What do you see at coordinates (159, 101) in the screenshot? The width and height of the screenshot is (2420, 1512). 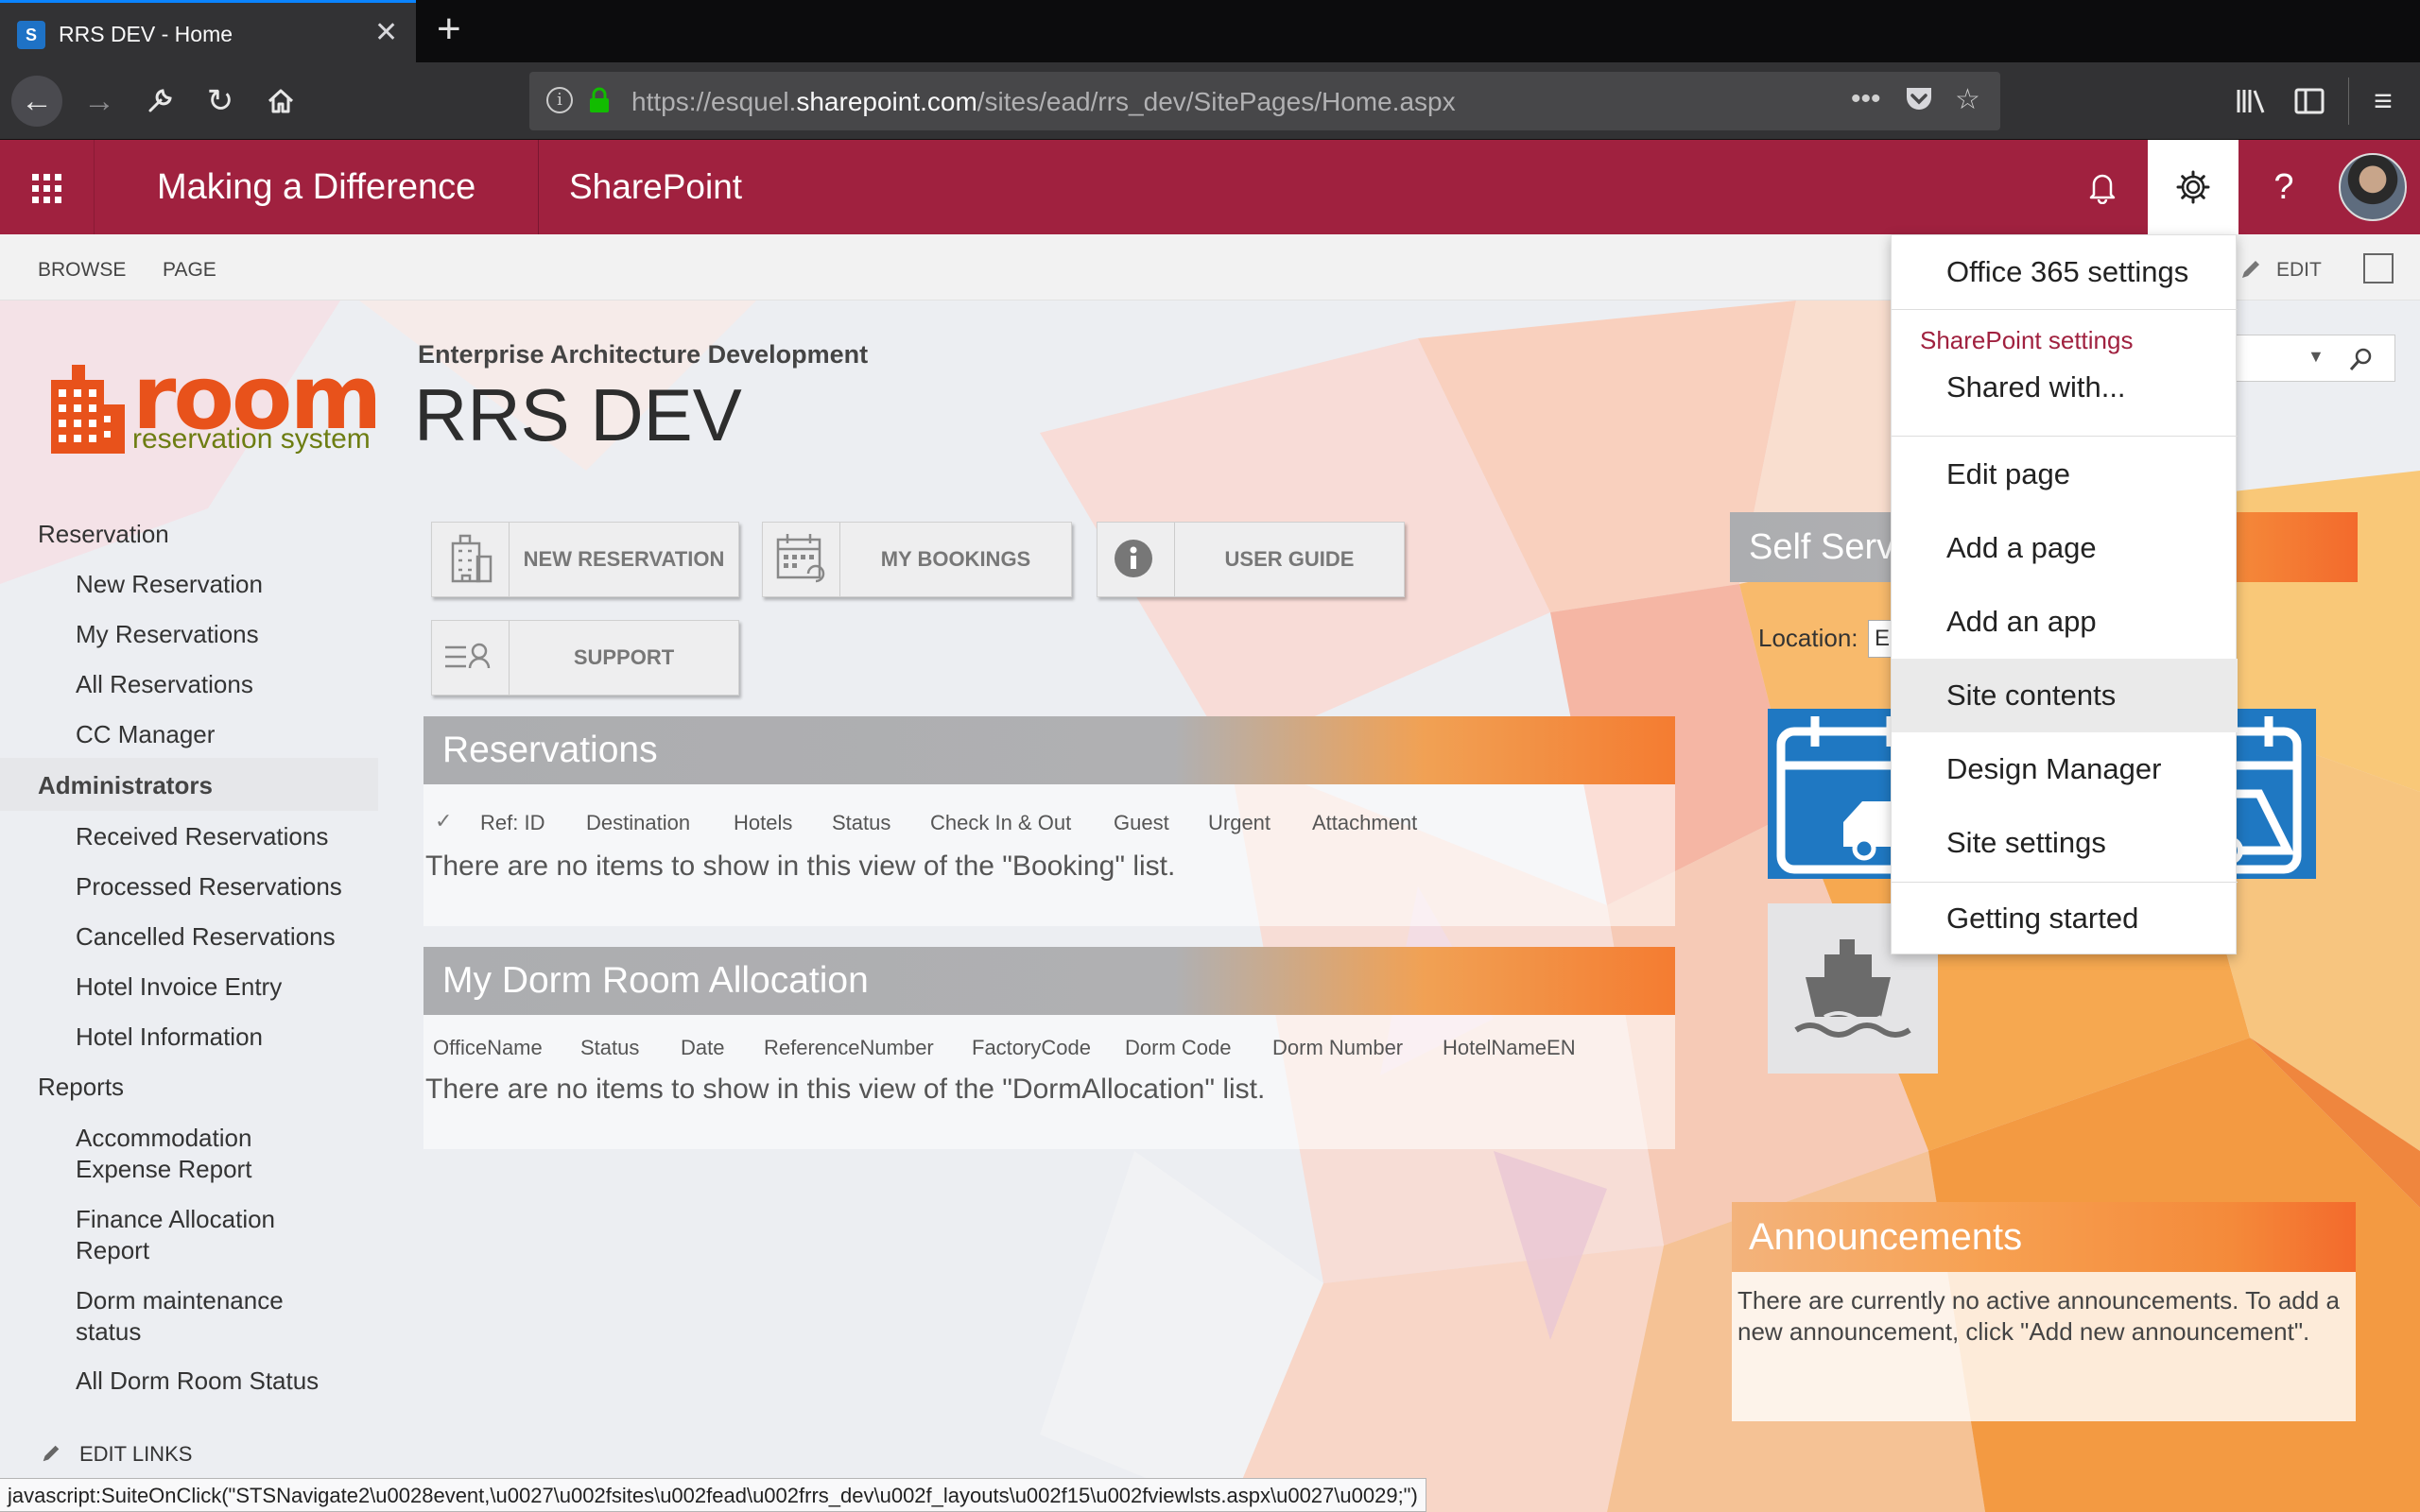 I see `wrench-icon` at bounding box center [159, 101].